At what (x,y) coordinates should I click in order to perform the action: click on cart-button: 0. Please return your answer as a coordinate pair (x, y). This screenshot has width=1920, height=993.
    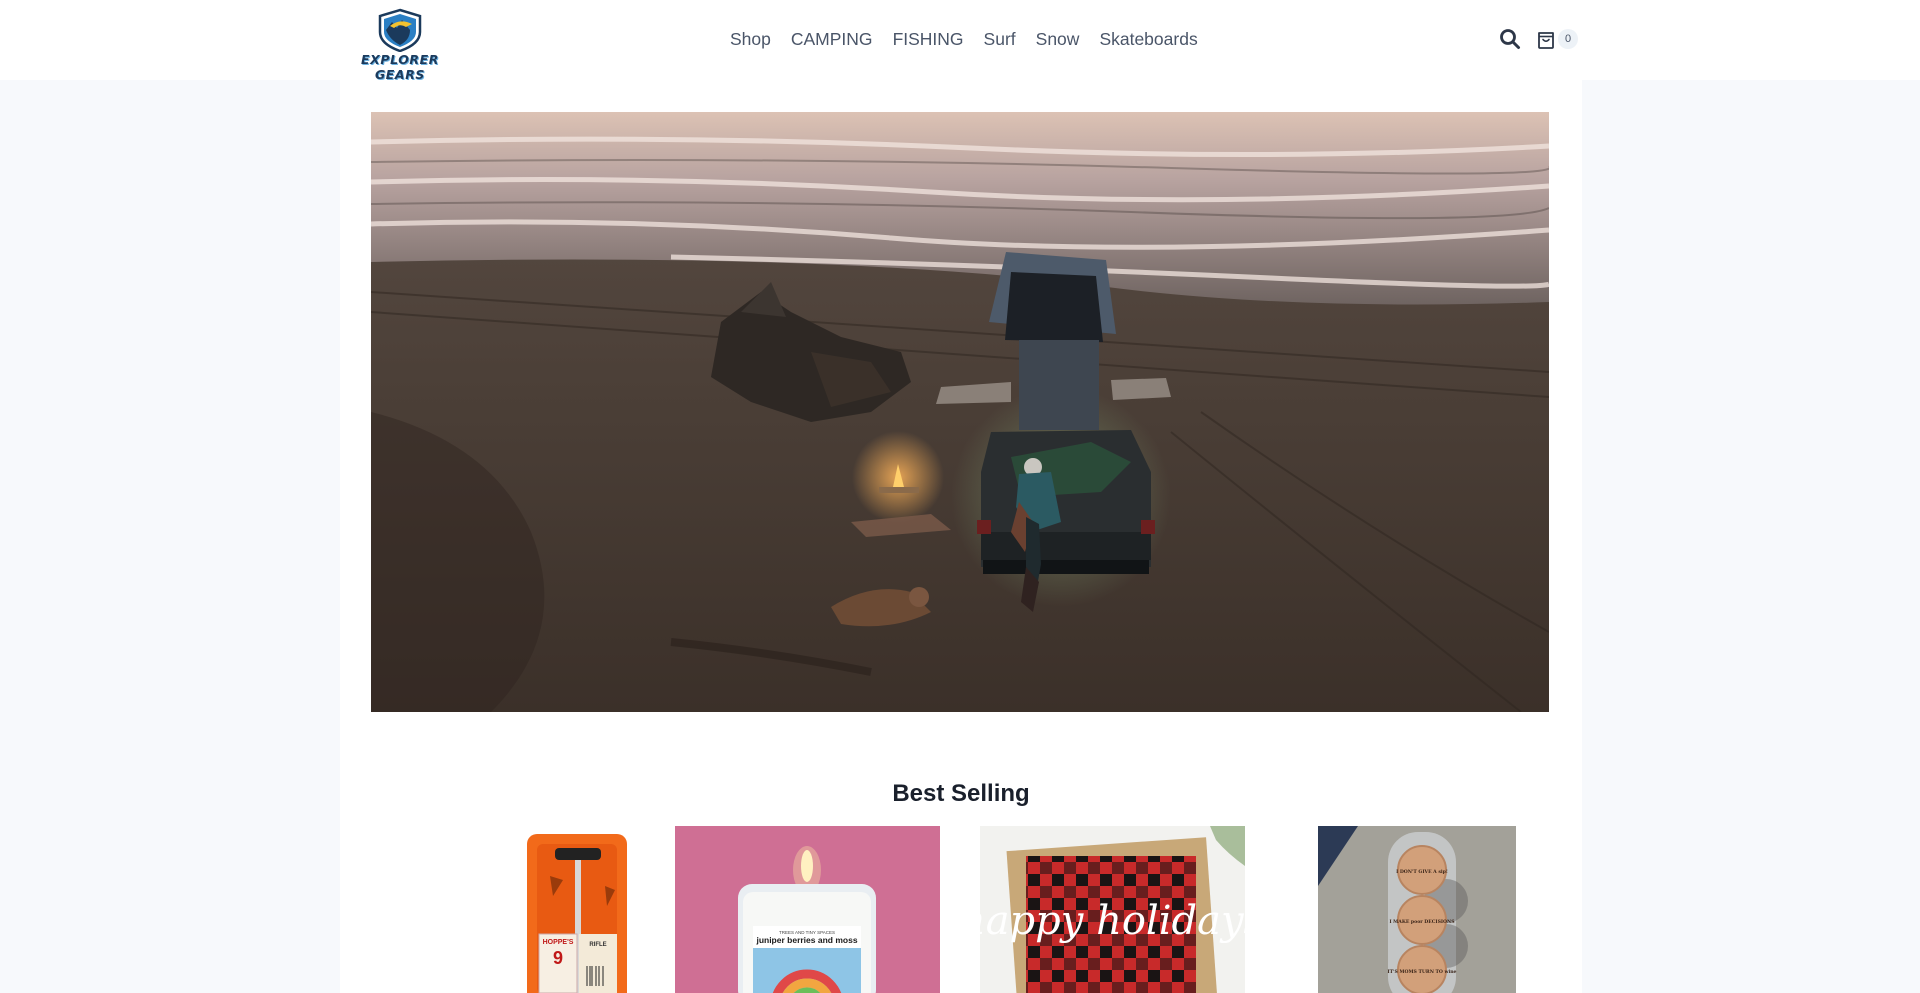
    Looking at the image, I should click on (1559, 39).